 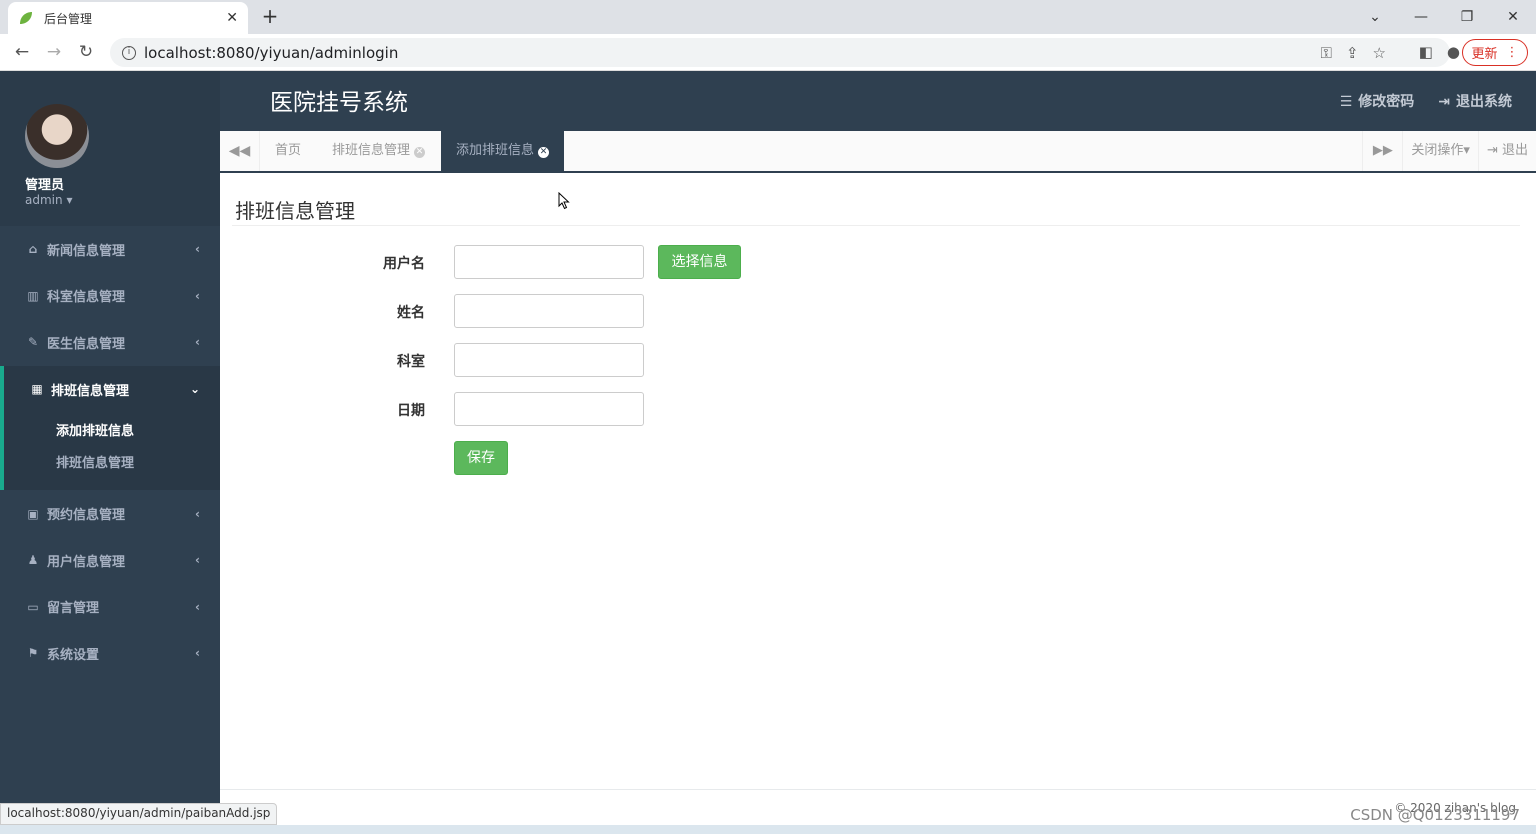 What do you see at coordinates (69, 200) in the screenshot?
I see `caret-down-icon: ▾` at bounding box center [69, 200].